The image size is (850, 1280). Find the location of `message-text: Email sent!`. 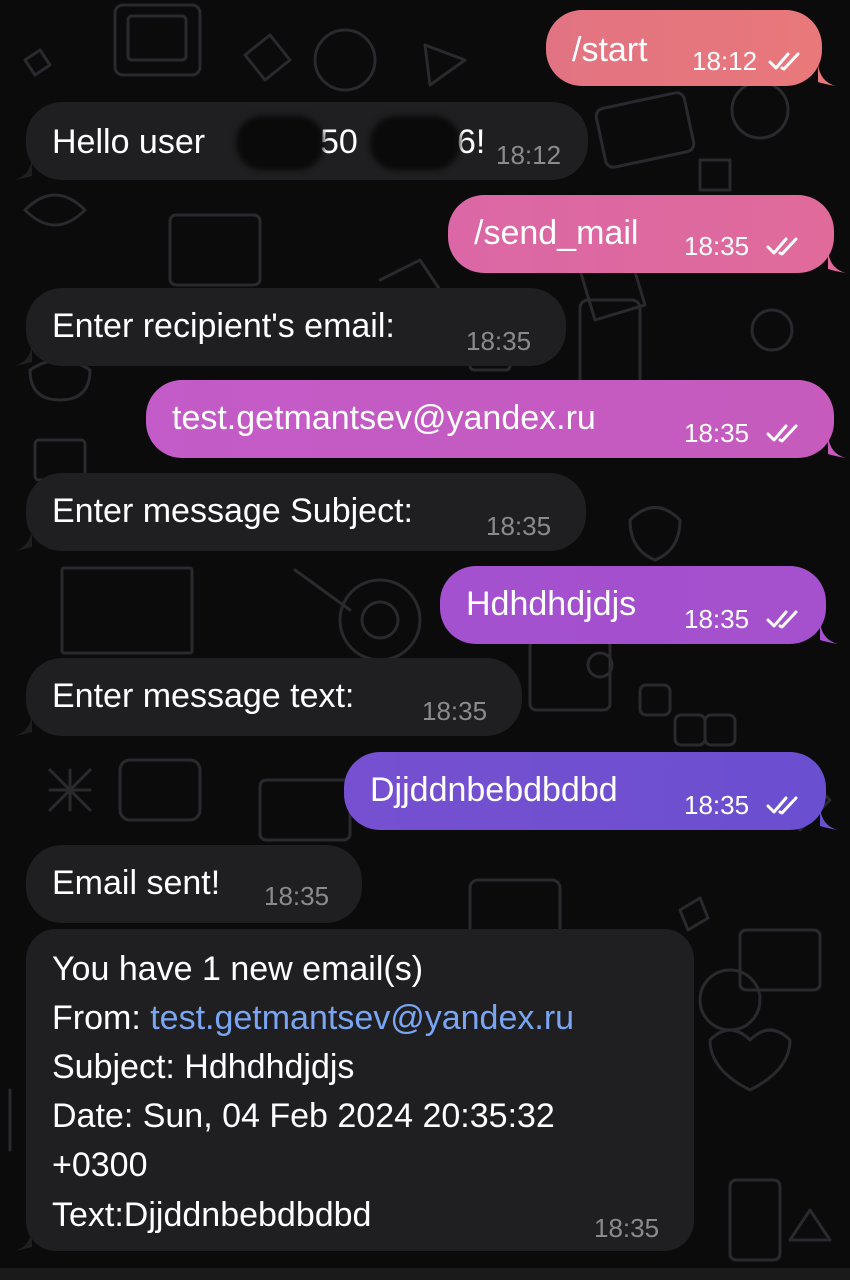

message-text: Email sent! is located at coordinates (136, 883).